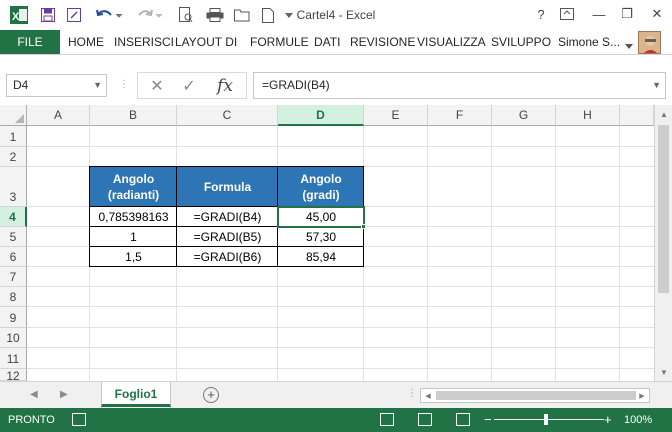  I want to click on open-icon, so click(242, 15).